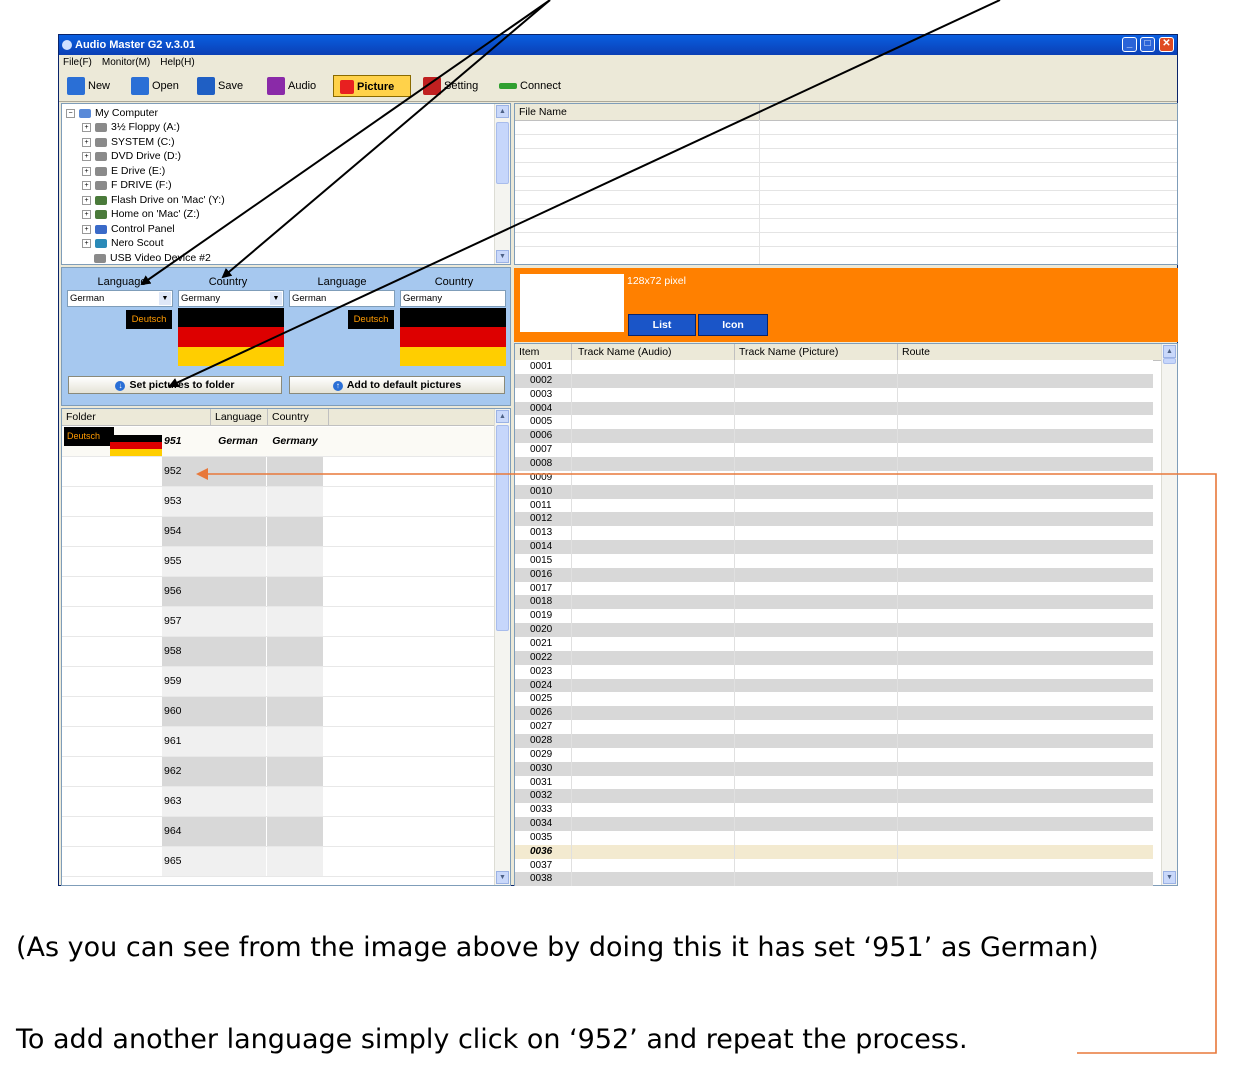 The height and width of the screenshot is (1084, 1252). What do you see at coordinates (342, 298) in the screenshot?
I see `language-field-2: German` at bounding box center [342, 298].